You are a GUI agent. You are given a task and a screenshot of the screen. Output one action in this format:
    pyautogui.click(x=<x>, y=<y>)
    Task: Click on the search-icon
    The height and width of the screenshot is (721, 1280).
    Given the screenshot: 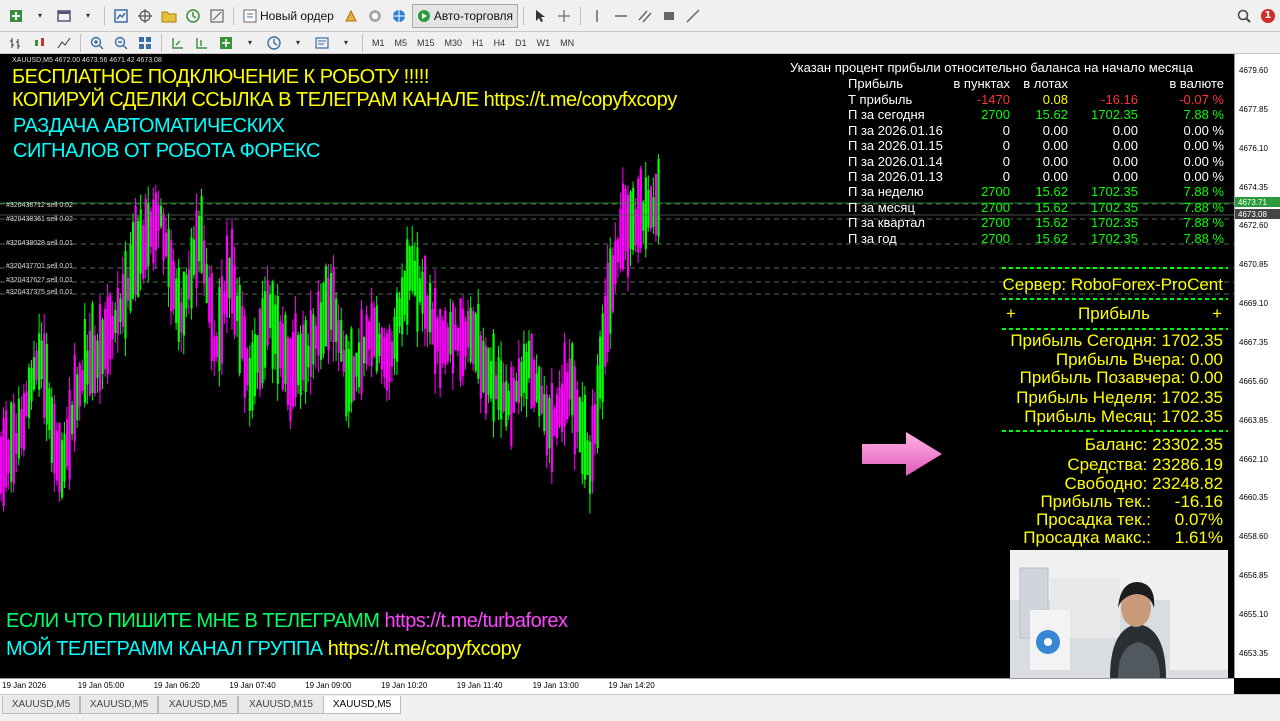 What is the action you would take?
    pyautogui.click(x=1244, y=16)
    